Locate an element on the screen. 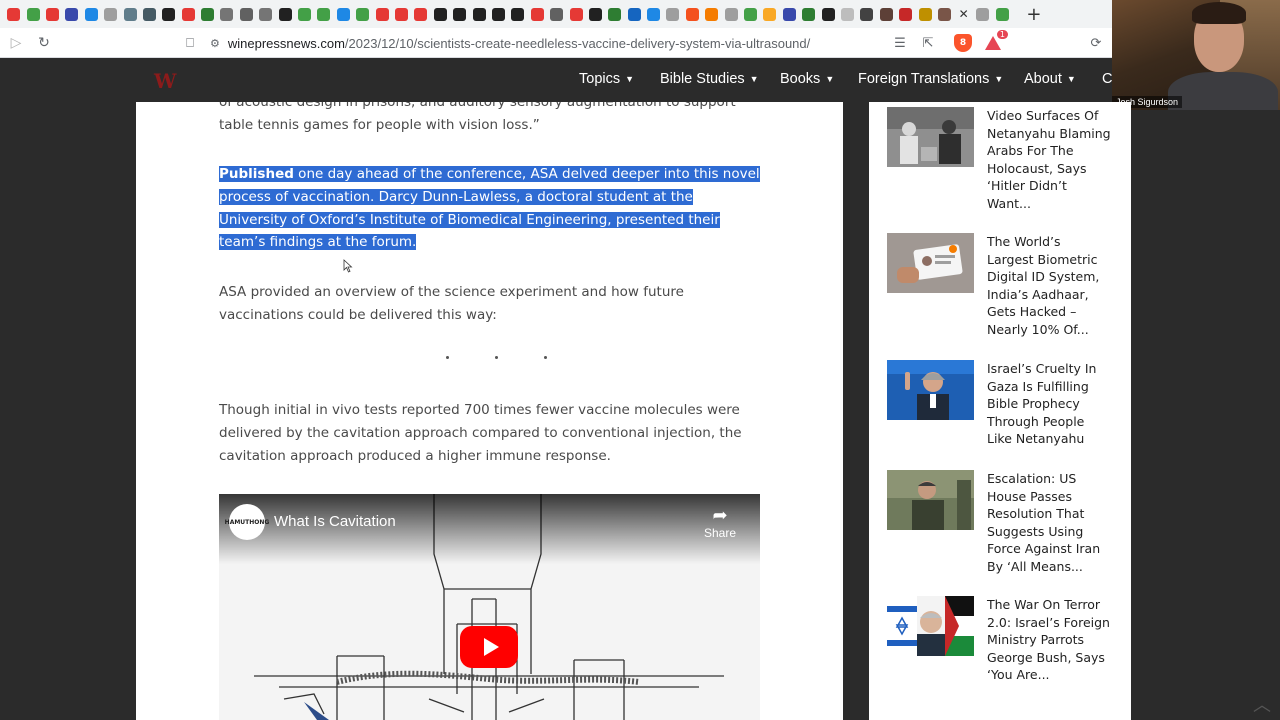  scroll-to-top-chevron-icon: ︿ is located at coordinates (1262, 704).